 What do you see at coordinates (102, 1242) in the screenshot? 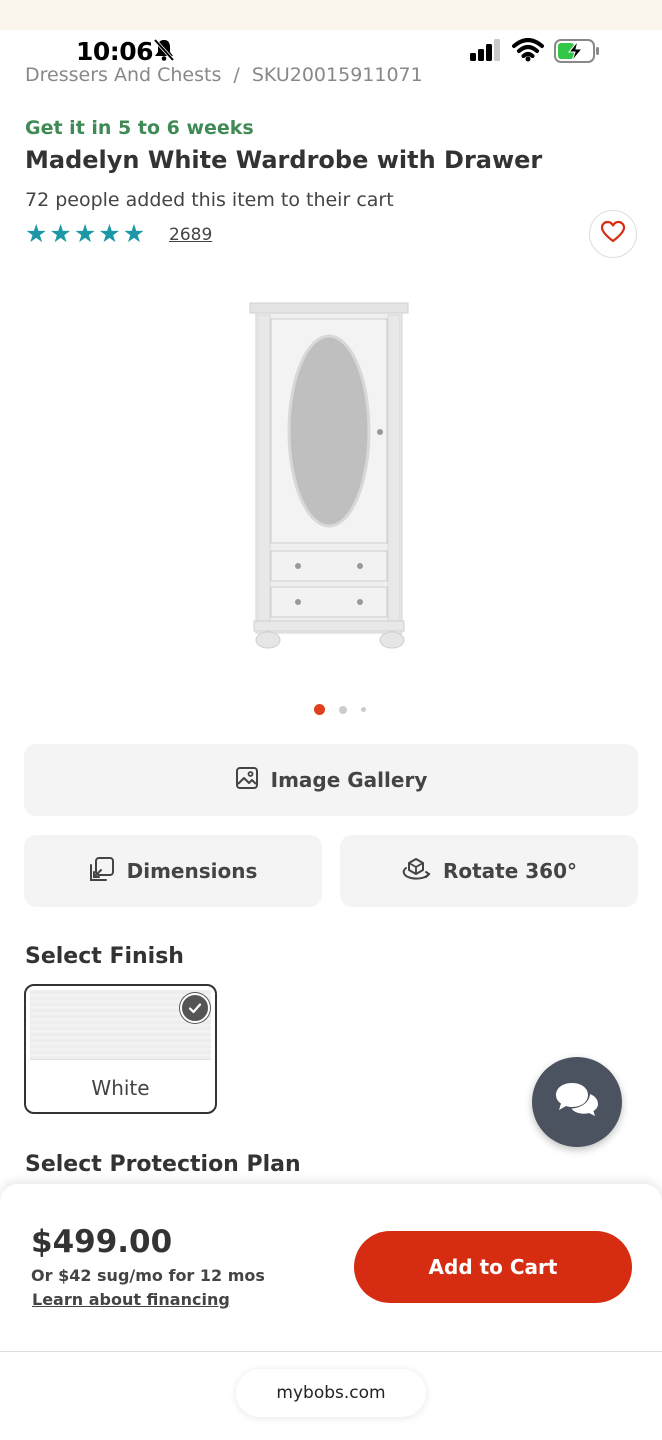
I see `price: $499.00` at bounding box center [102, 1242].